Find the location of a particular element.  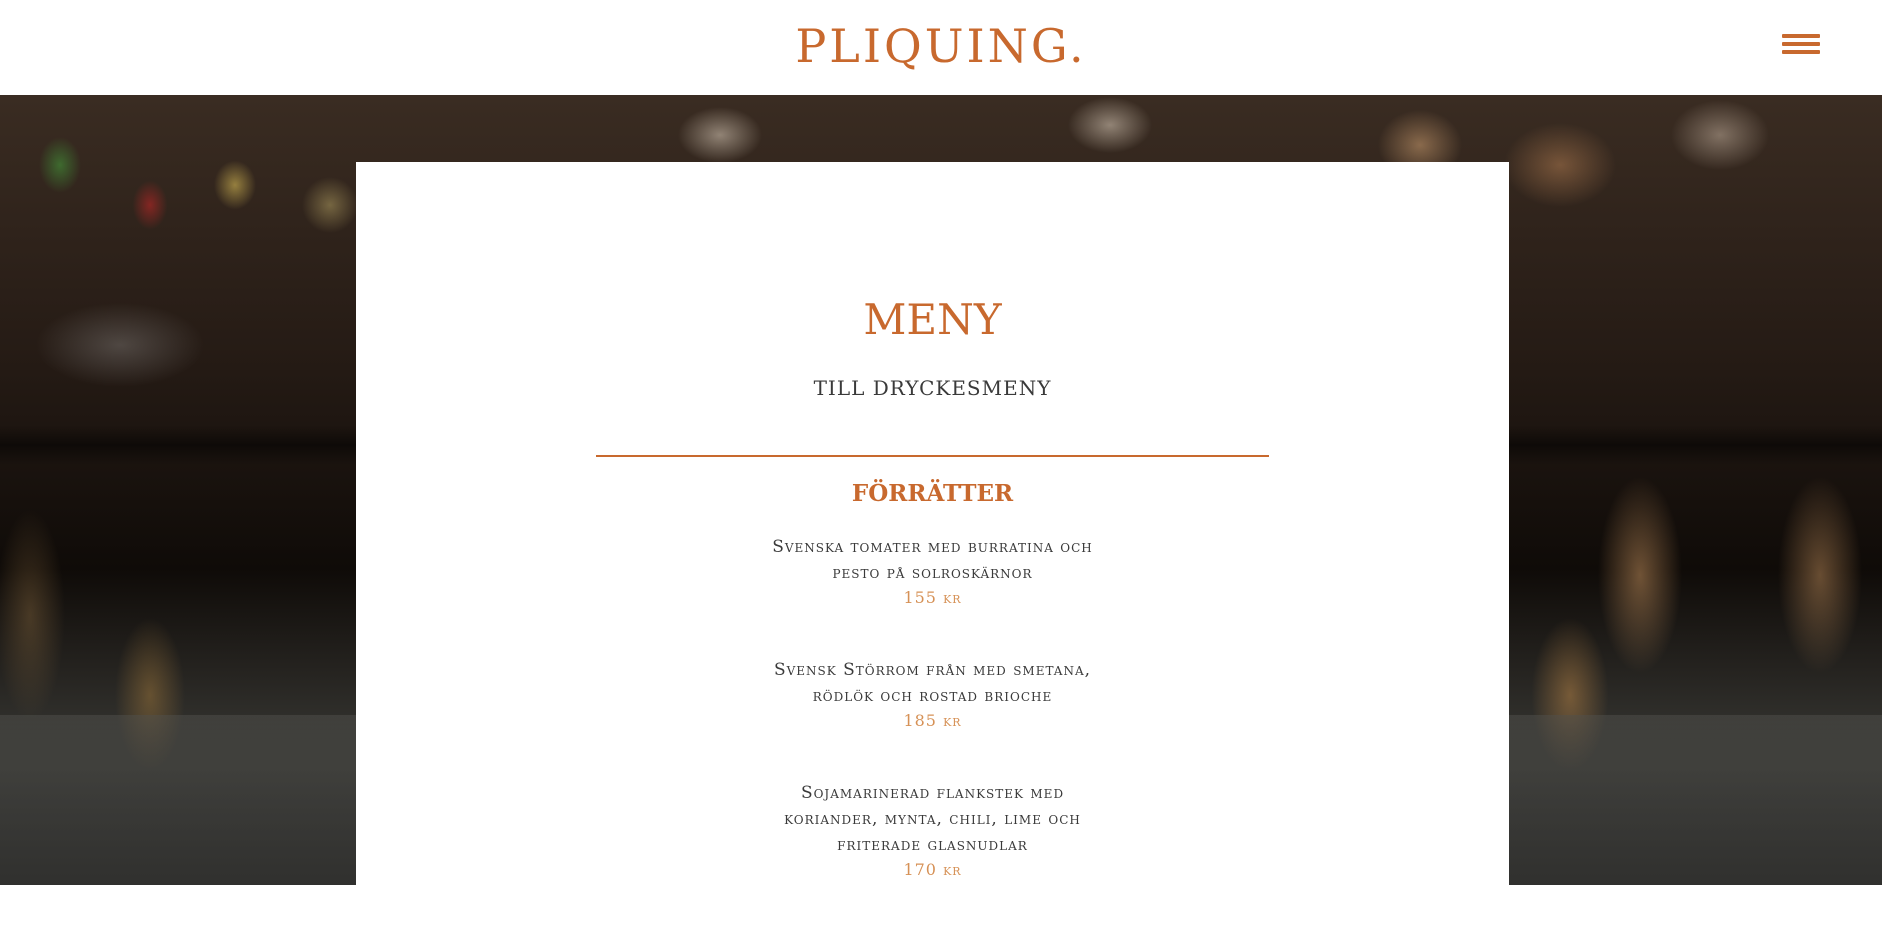

site-header: PLIQUING. is located at coordinates (941, 47).